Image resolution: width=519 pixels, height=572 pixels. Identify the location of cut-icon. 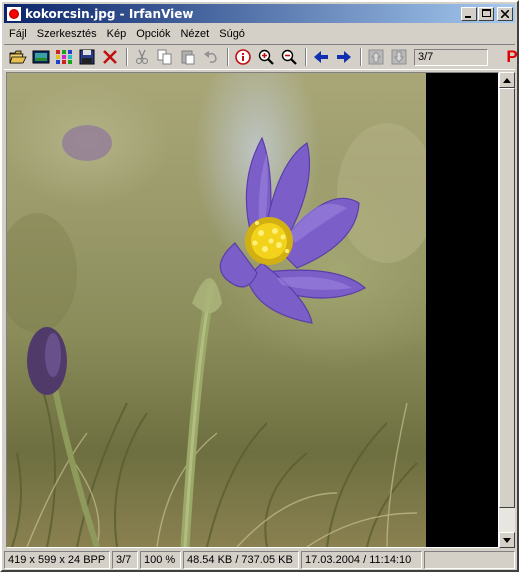
(142, 56).